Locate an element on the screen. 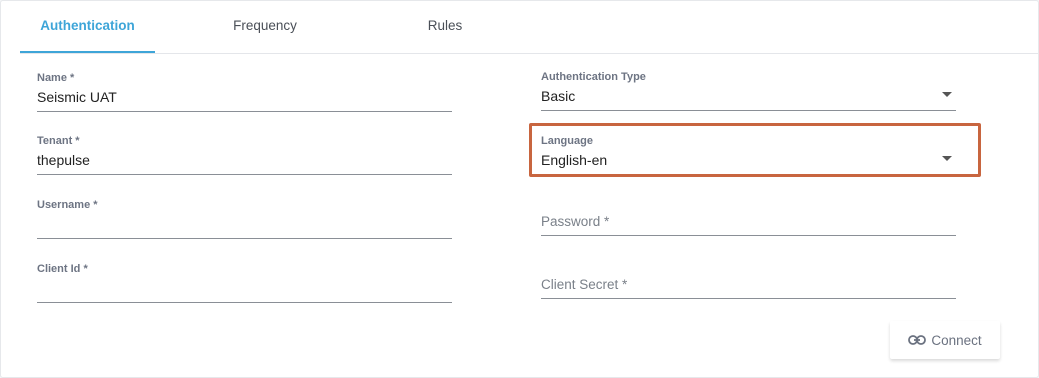 This screenshot has width=1039, height=378. language-select: Language English-en is located at coordinates (748, 152).